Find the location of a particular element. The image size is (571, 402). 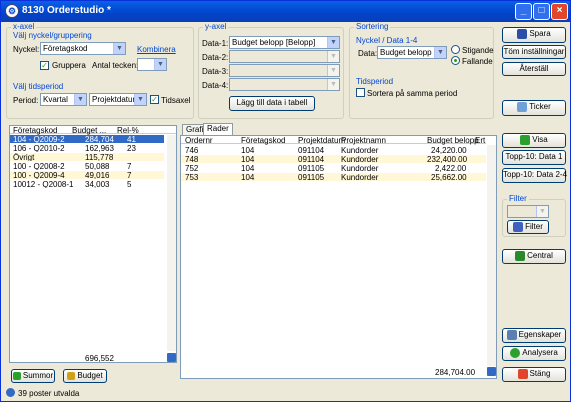

timeaxis-checkbox: ✓ is located at coordinates (154, 99).